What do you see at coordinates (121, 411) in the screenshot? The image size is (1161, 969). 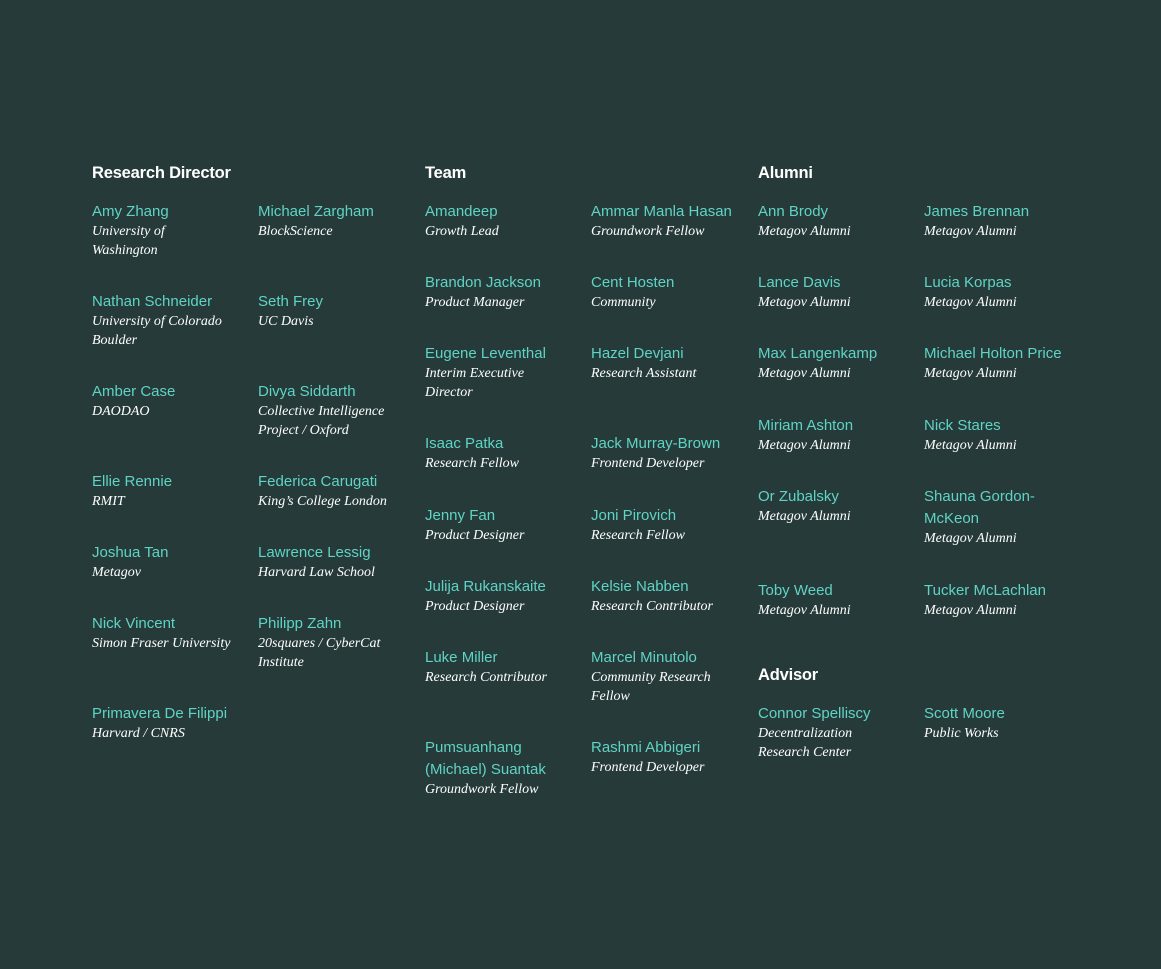 I see `person-role: DAODAO` at bounding box center [121, 411].